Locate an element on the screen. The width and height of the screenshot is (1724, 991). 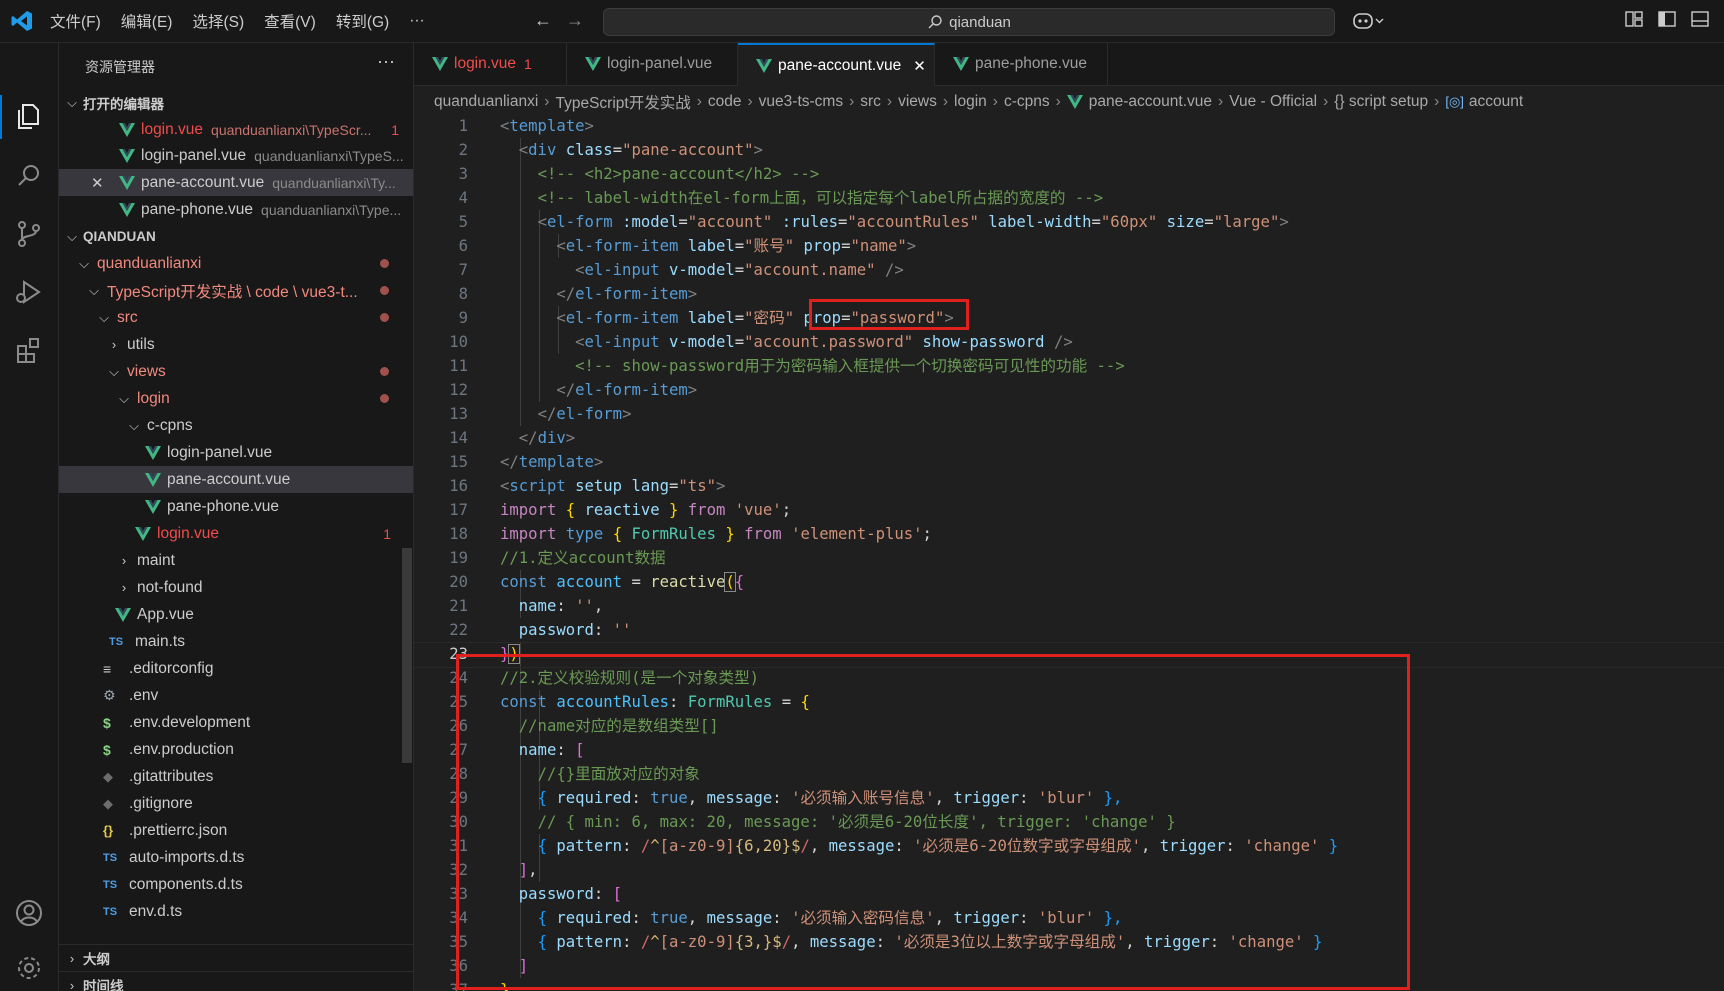
token: el-form is located at coordinates (579, 222).